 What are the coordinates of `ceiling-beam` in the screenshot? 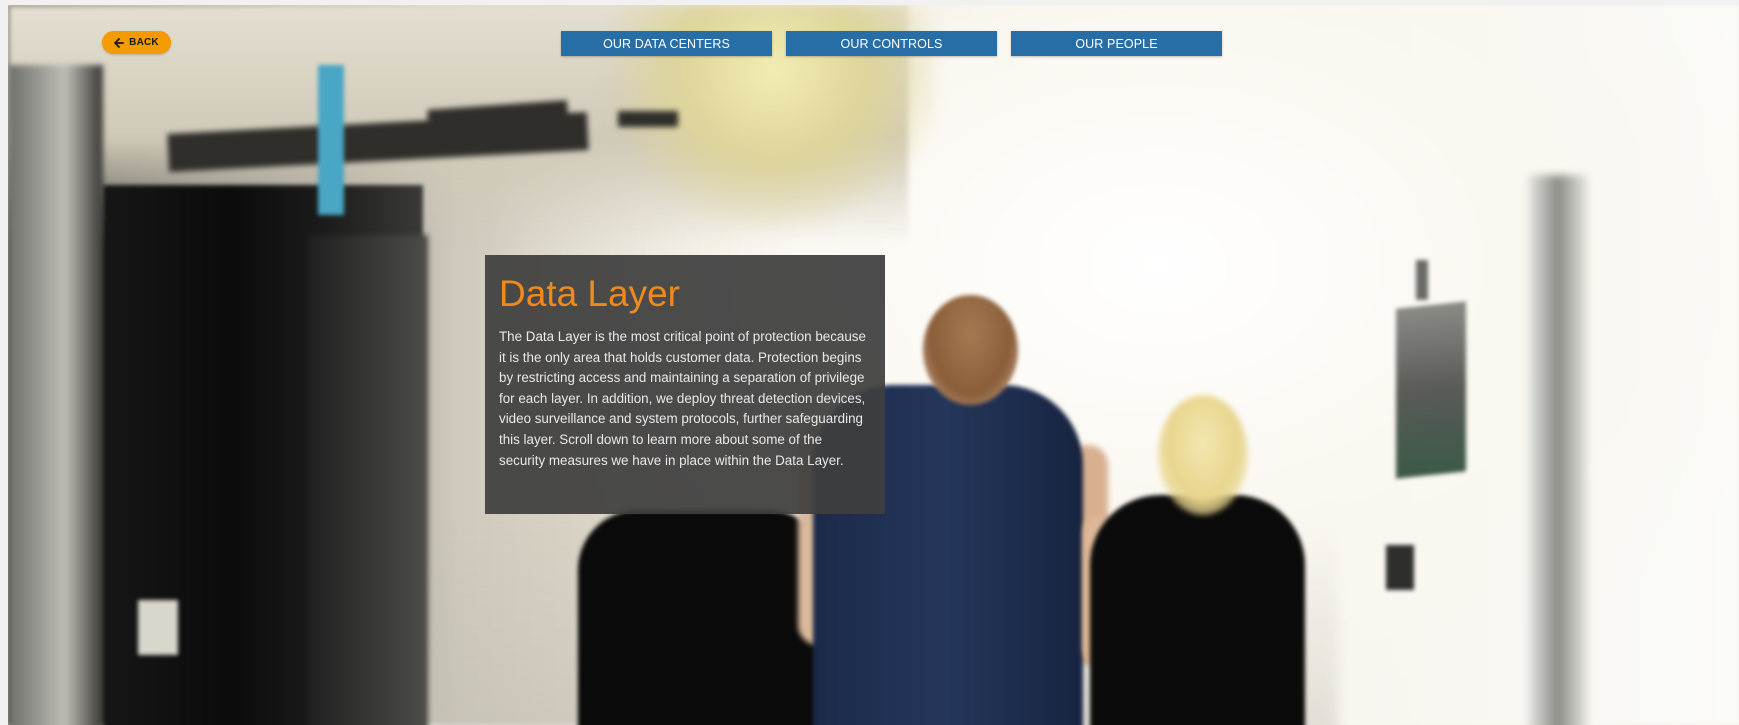 It's located at (648, 119).